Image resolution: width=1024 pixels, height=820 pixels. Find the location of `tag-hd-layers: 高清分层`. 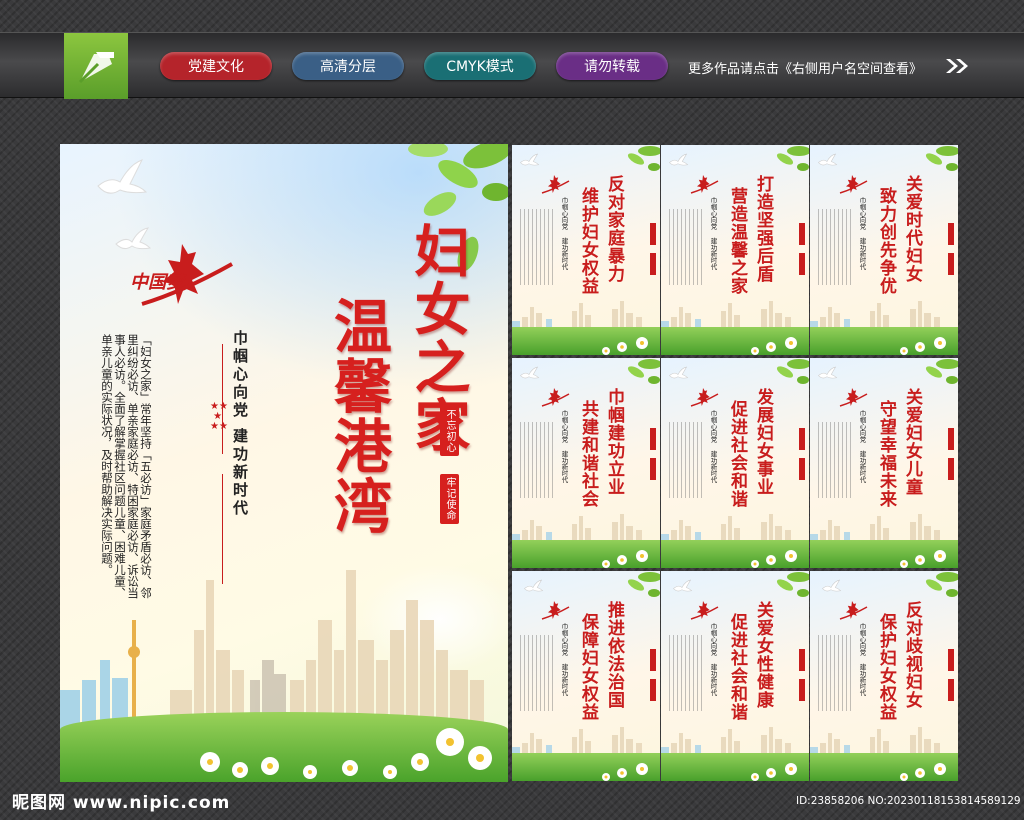

tag-hd-layers: 高清分层 is located at coordinates (348, 66).